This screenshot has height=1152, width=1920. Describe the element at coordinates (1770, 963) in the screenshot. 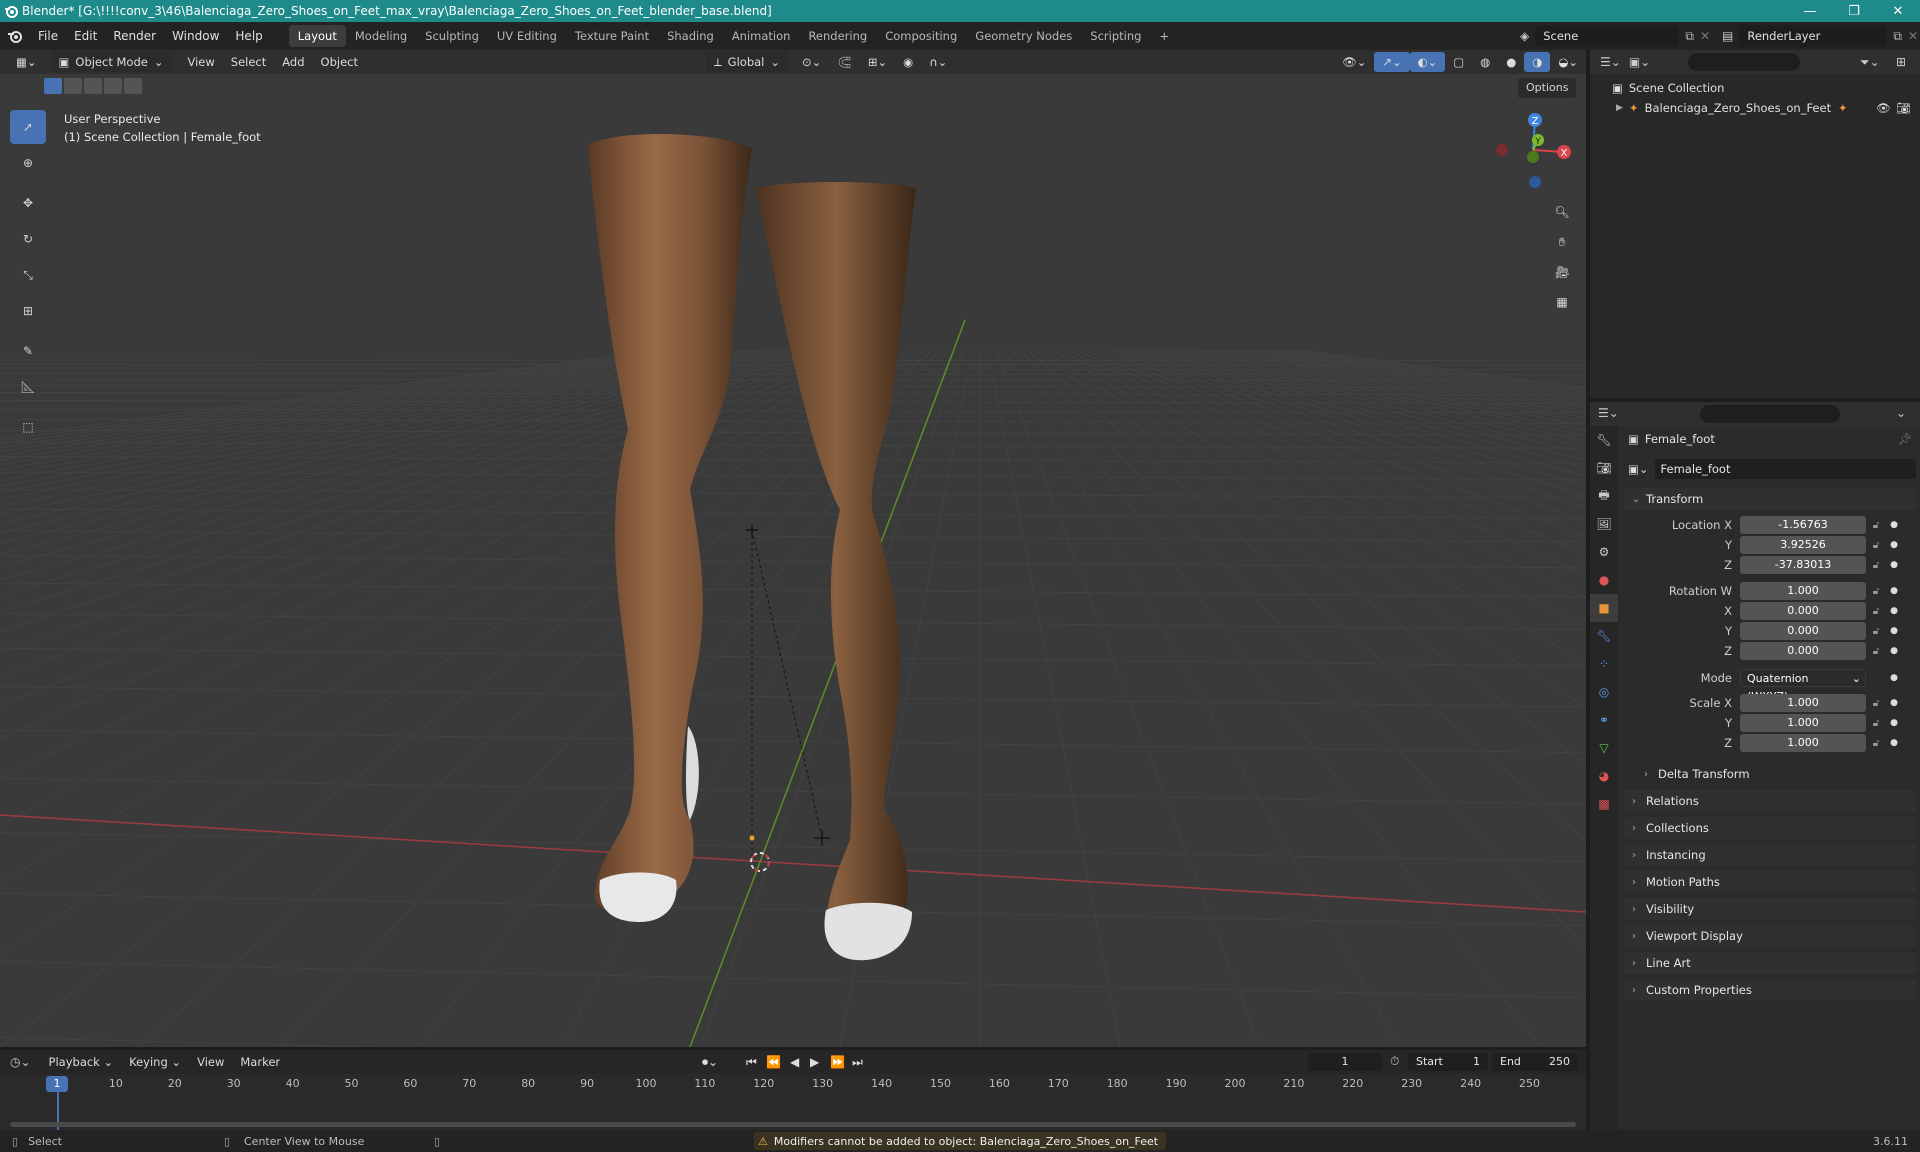

I see `line-art-section: › Line Art` at that location.